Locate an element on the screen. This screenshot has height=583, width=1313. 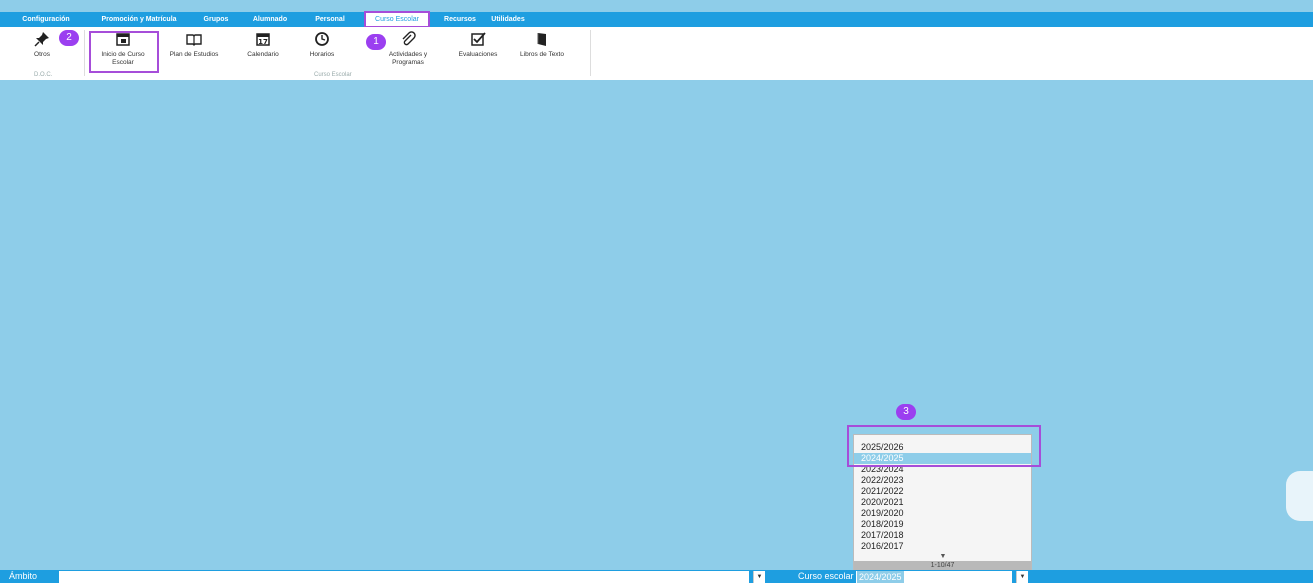
curso-escolar-chevron-down-icon: ▼ is located at coordinates (1022, 577).